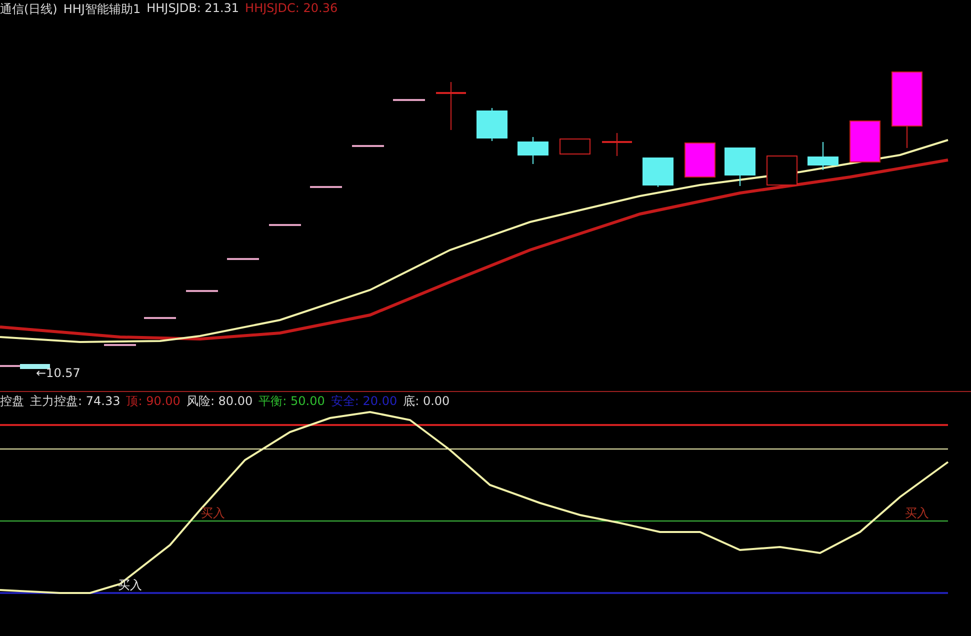  What do you see at coordinates (153, 401) in the screenshot?
I see `legend-text: 顶: 90.00` at bounding box center [153, 401].